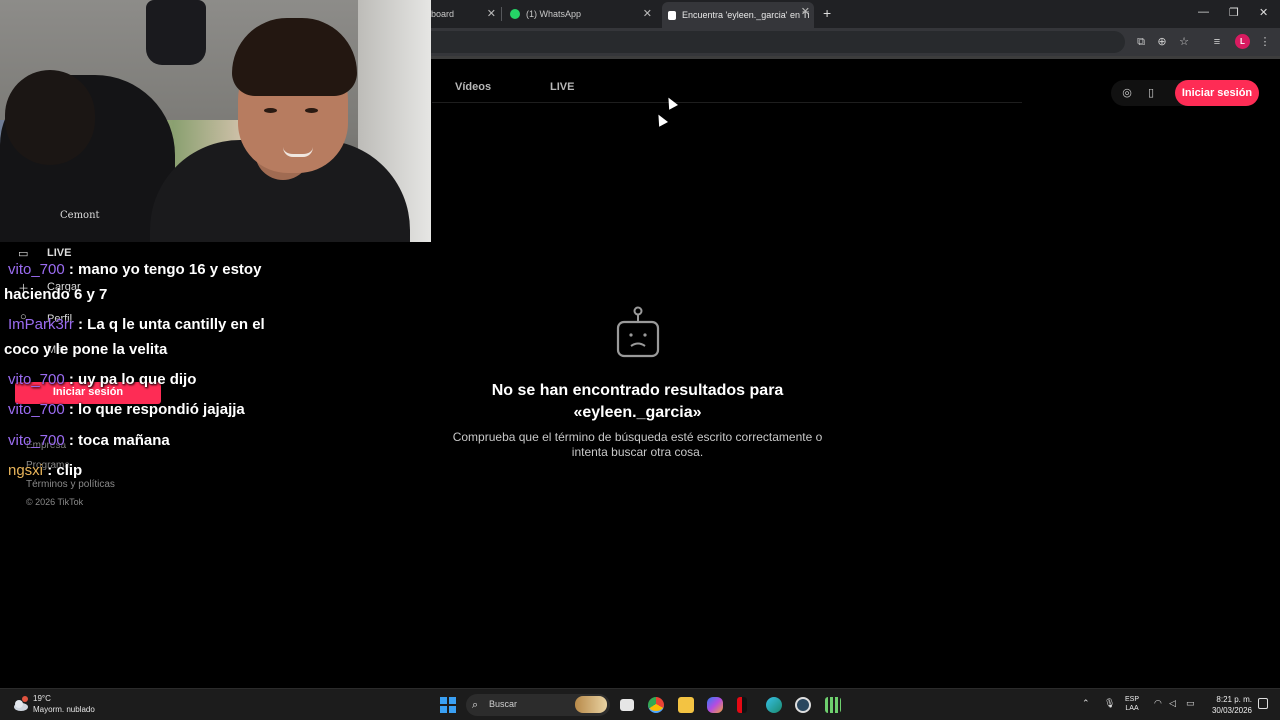 This screenshot has width=1280, height=720. Describe the element at coordinates (1230, 705) in the screenshot. I see `clock: 8:21 p. m. 30/03/2026` at that location.